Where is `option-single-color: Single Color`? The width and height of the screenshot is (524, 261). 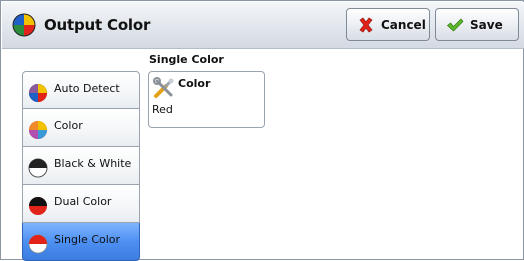
option-single-color: Single Color is located at coordinates (81, 242).